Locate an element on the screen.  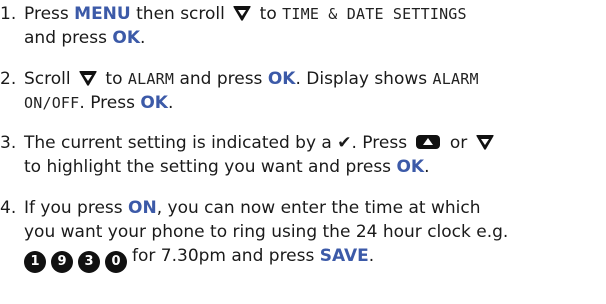
step-text: Press is located at coordinates (49, 14).